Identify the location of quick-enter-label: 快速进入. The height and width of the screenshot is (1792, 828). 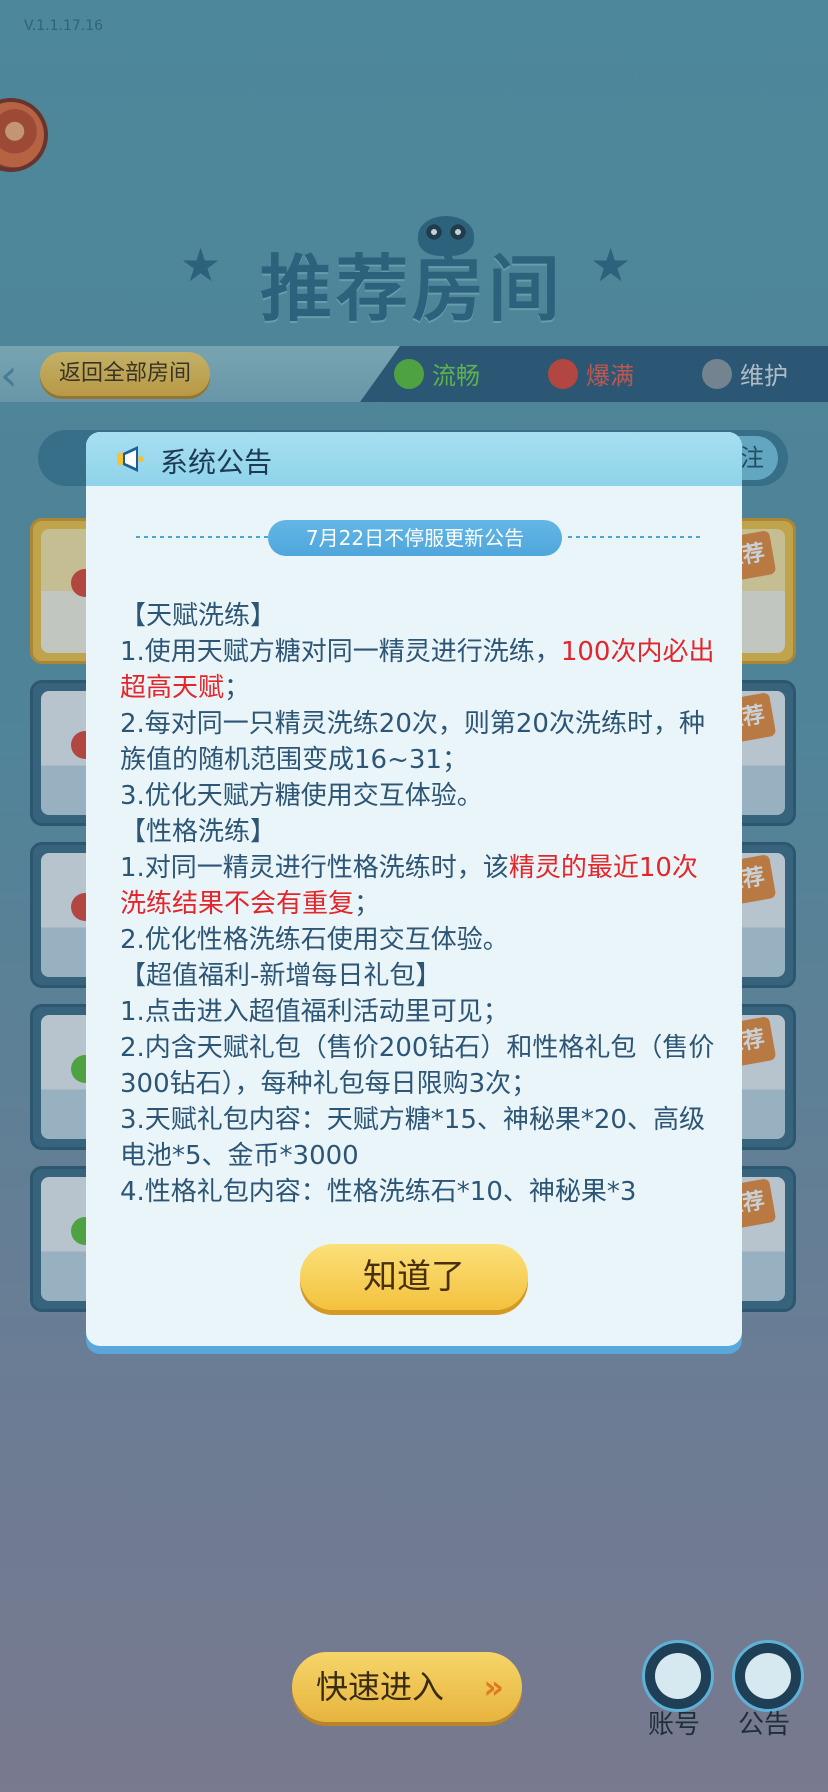
(380, 1687).